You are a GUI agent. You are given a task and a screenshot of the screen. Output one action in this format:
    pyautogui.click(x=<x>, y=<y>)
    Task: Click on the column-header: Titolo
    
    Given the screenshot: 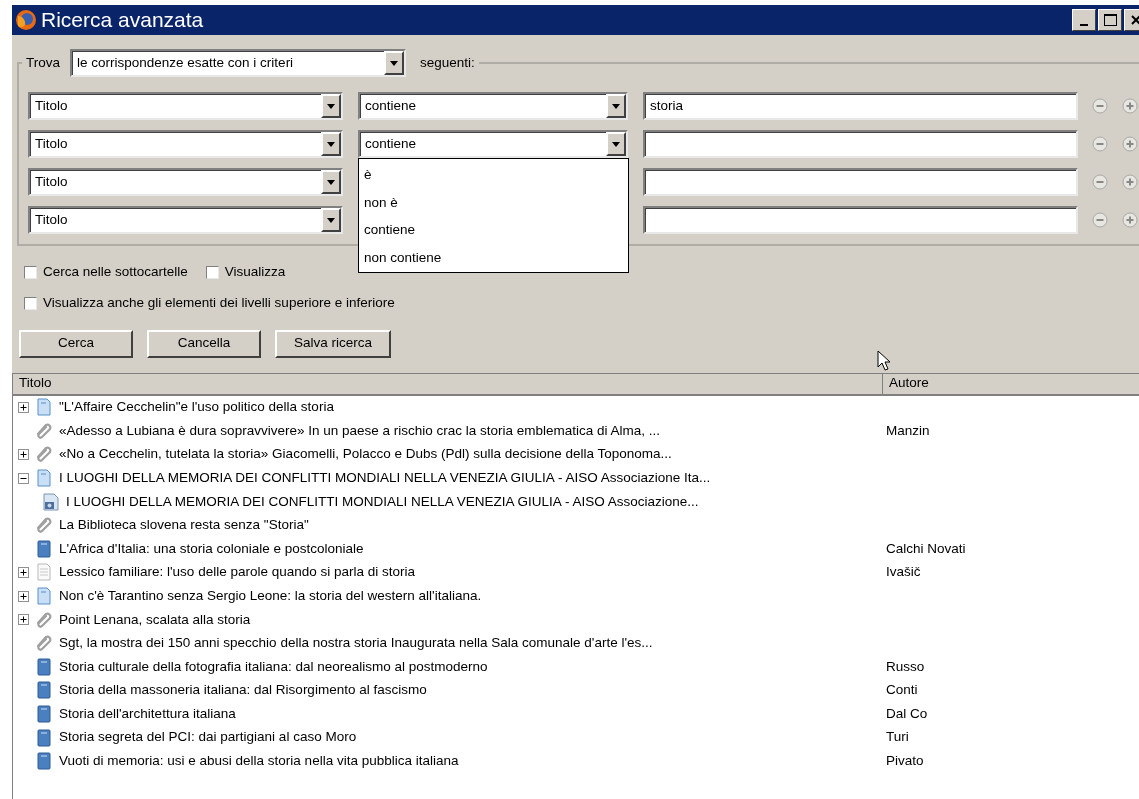 What is the action you would take?
    pyautogui.click(x=448, y=383)
    